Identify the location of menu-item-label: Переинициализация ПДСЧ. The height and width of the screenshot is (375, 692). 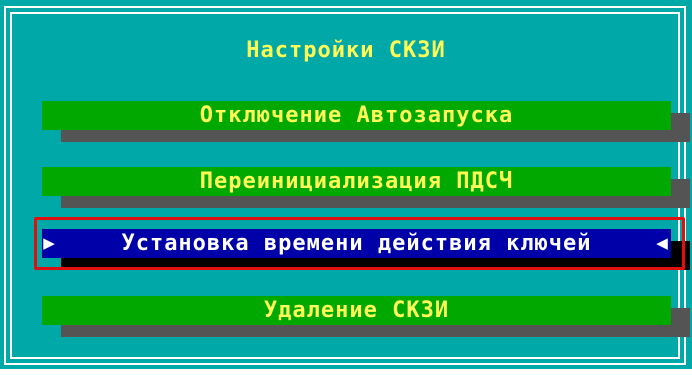
(356, 181).